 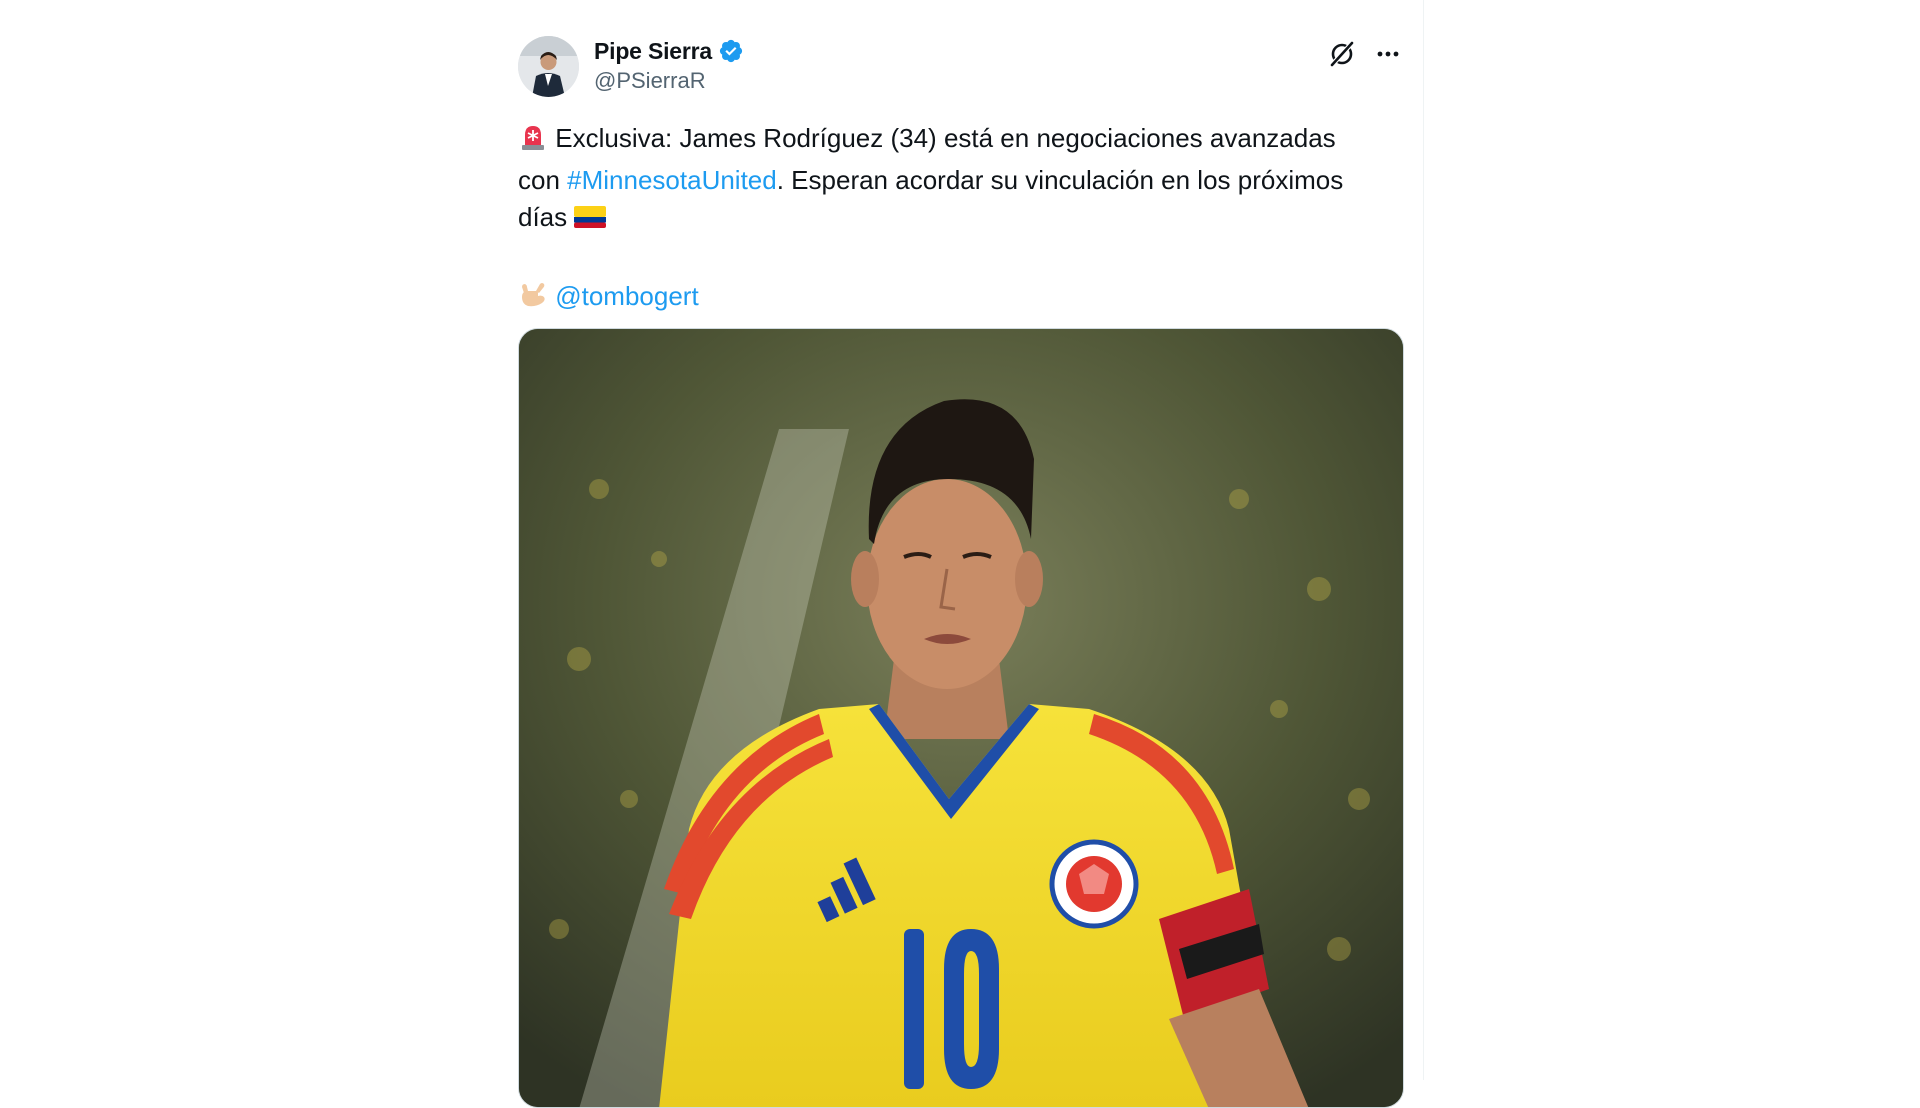 I want to click on hashtag-link: #MinnesotaUnited, so click(x=672, y=180).